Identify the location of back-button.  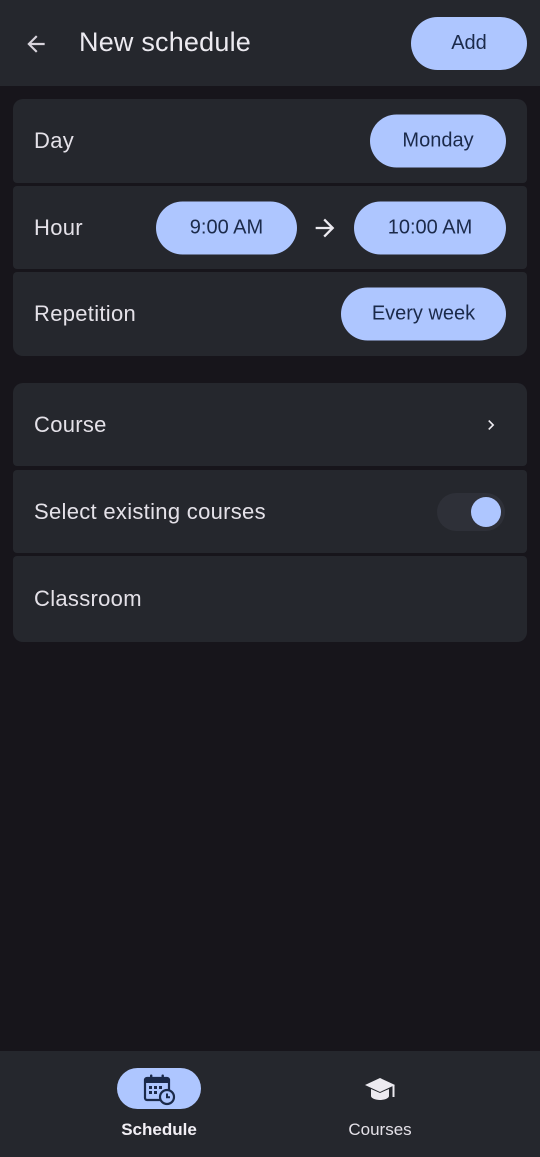
(36, 44).